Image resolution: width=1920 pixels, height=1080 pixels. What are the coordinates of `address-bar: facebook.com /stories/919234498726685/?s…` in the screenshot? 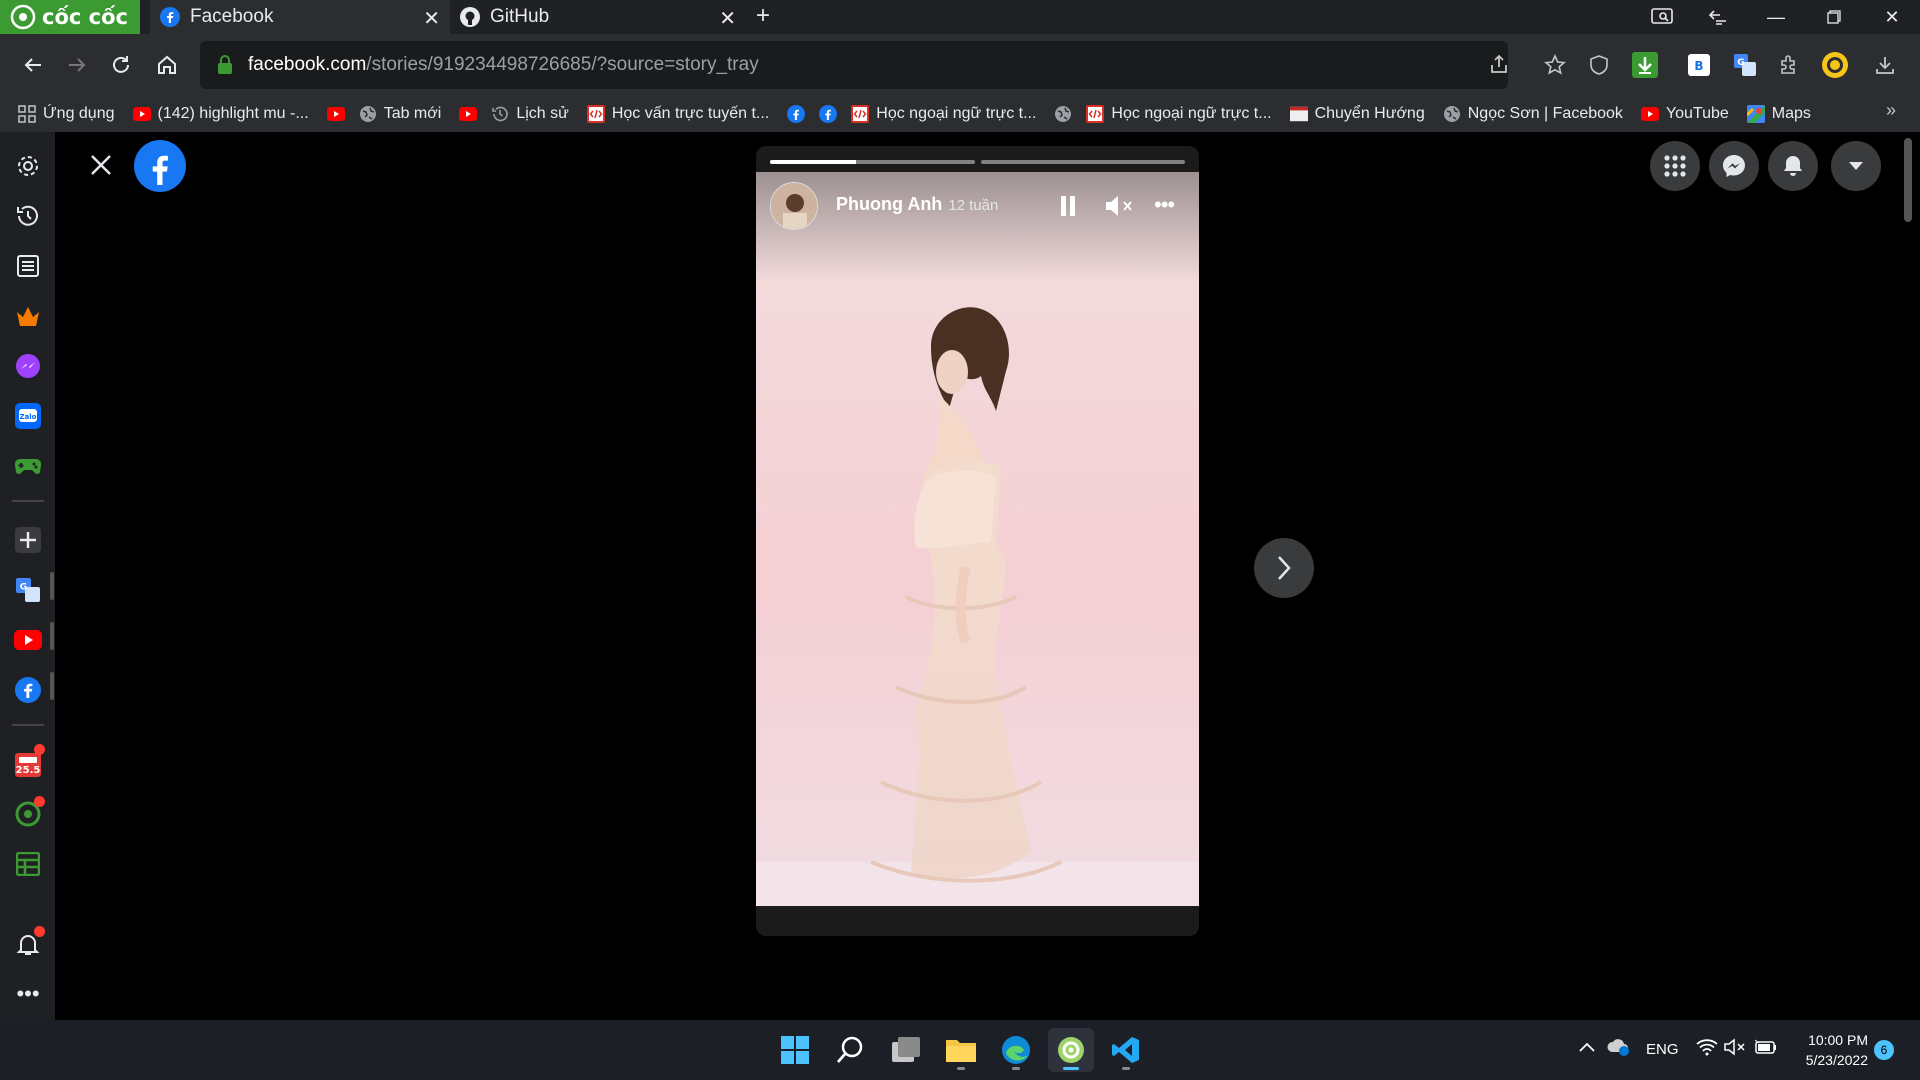 It's located at (854, 65).